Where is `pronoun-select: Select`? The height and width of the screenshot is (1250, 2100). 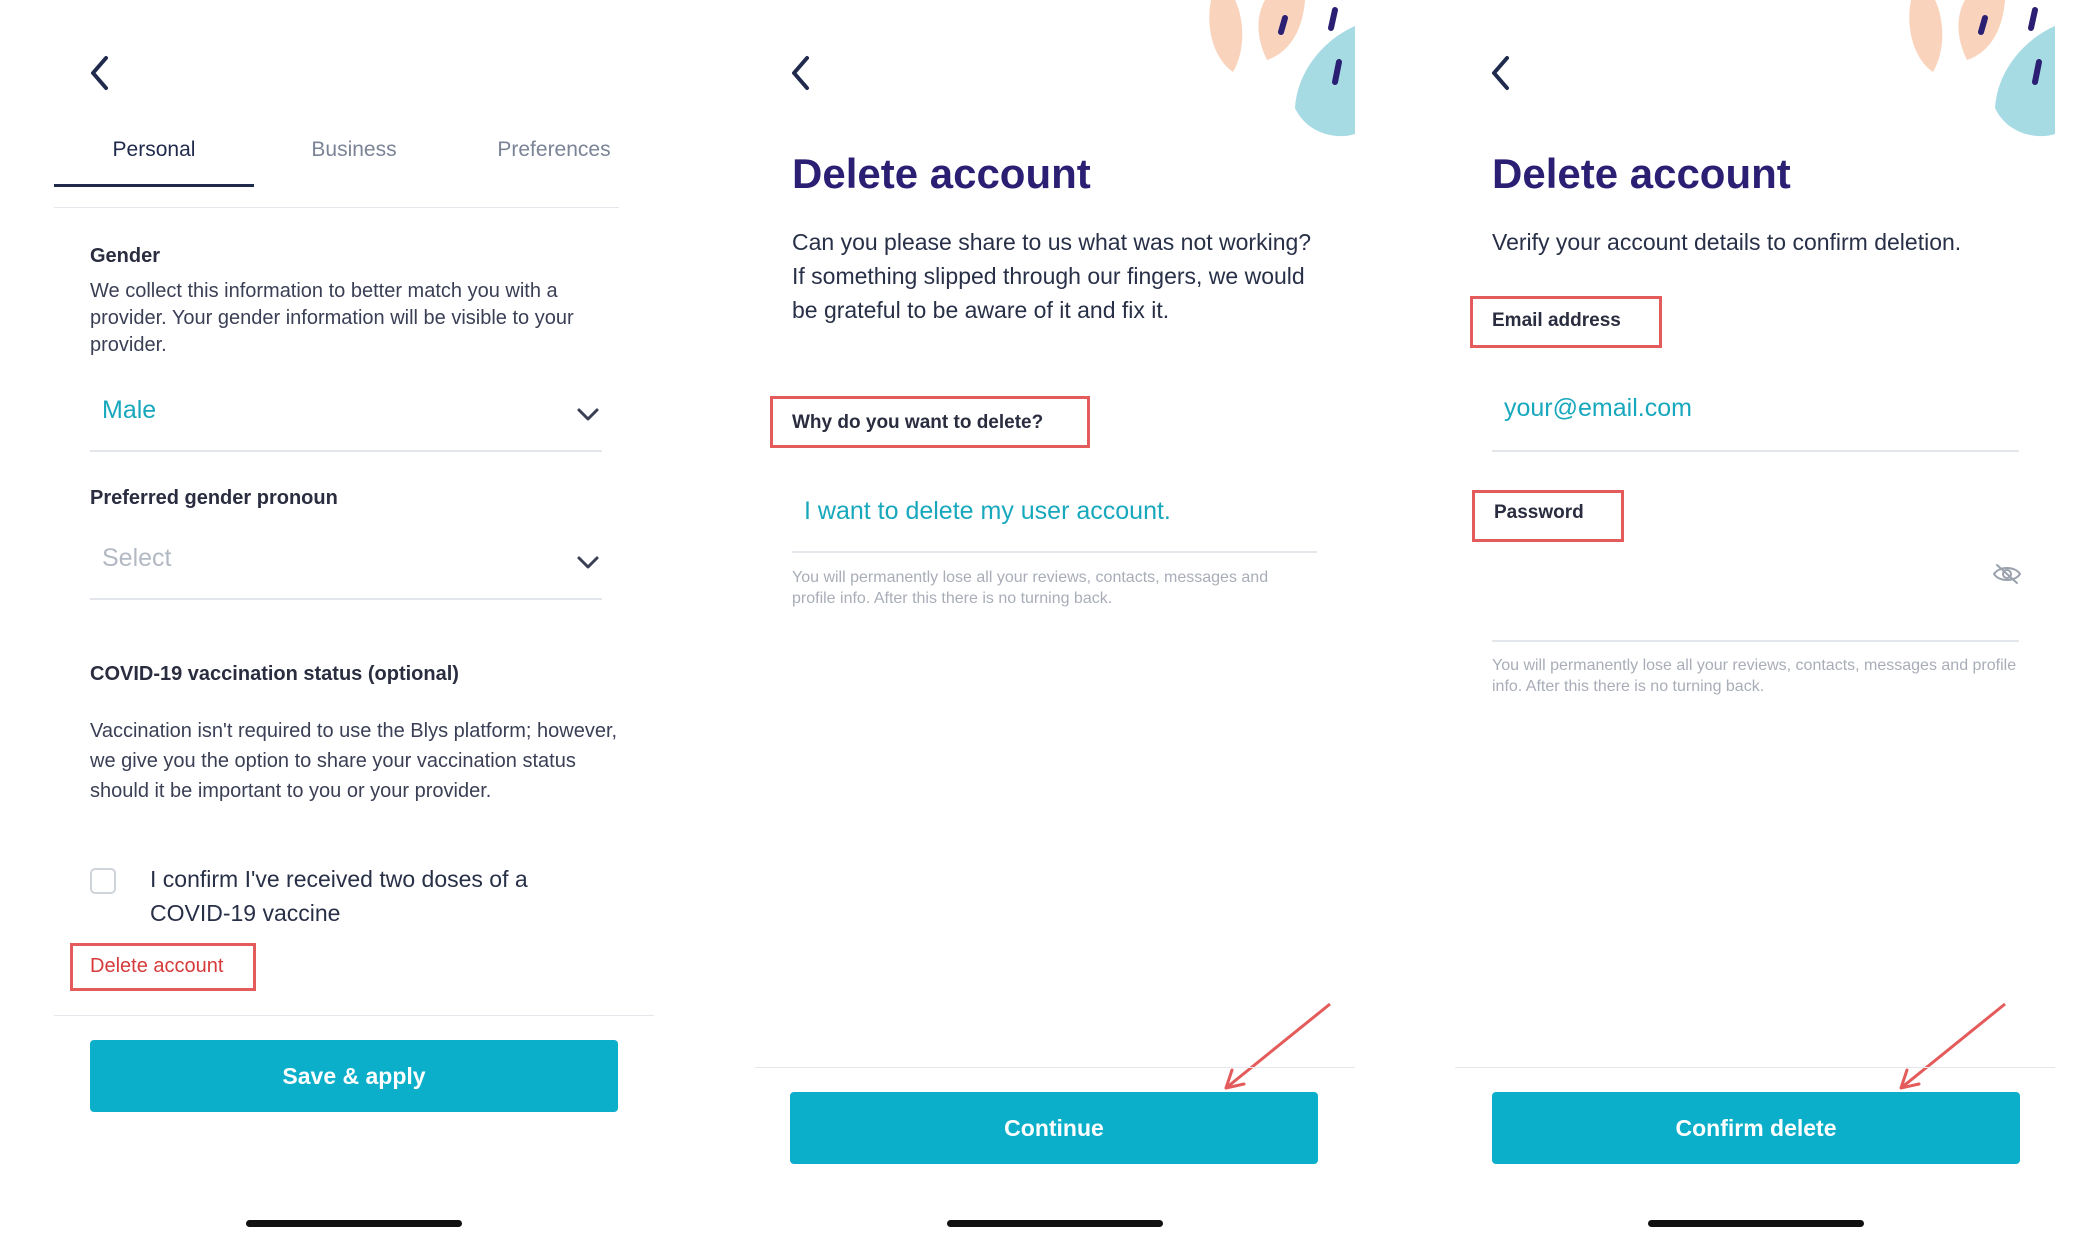 pronoun-select: Select is located at coordinates (346, 569).